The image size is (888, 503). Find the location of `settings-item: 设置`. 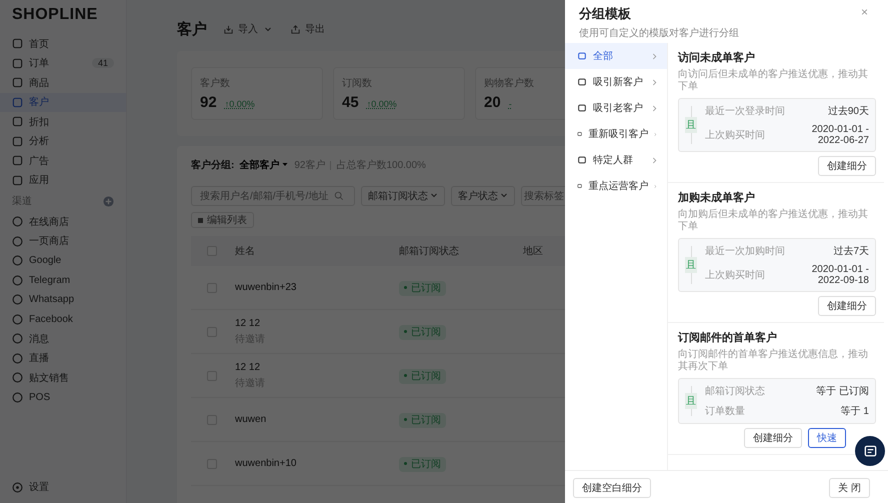

settings-item: 设置 is located at coordinates (63, 487).